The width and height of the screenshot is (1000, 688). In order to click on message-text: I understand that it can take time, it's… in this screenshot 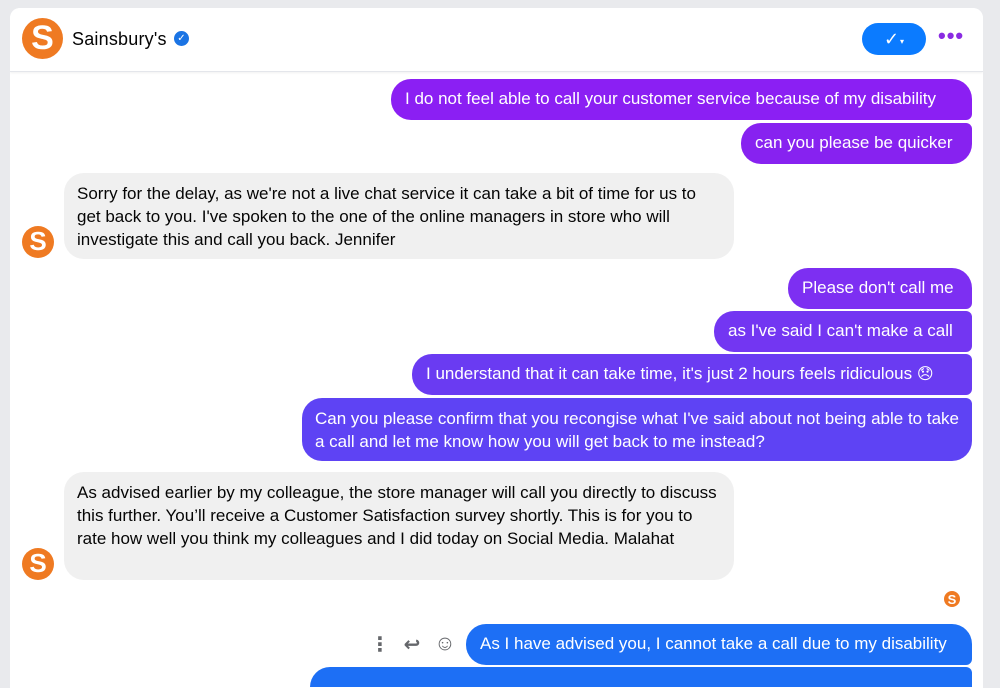, I will do `click(669, 373)`.